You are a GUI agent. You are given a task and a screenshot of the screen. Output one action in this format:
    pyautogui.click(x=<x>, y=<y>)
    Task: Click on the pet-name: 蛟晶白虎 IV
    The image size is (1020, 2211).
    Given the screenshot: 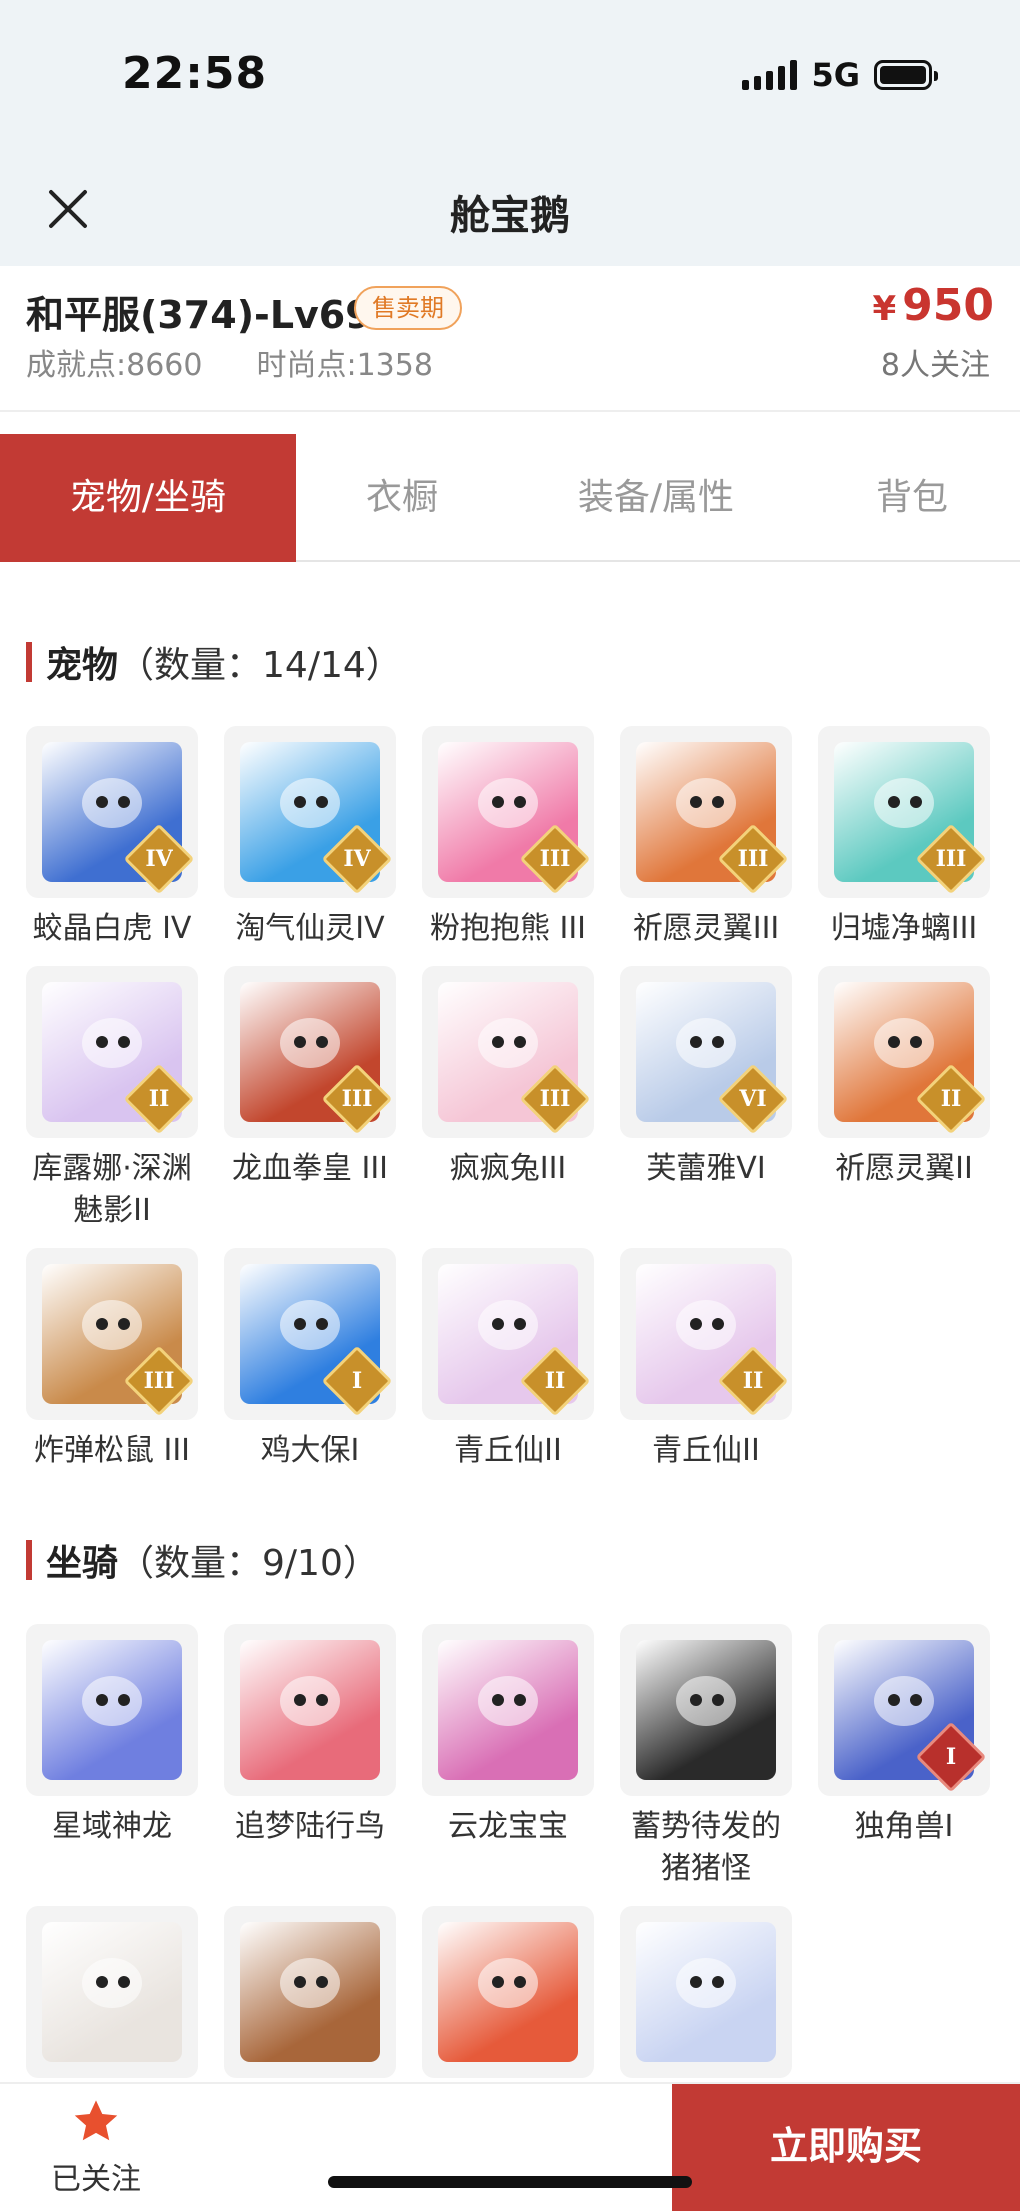 What is the action you would take?
    pyautogui.click(x=112, y=928)
    